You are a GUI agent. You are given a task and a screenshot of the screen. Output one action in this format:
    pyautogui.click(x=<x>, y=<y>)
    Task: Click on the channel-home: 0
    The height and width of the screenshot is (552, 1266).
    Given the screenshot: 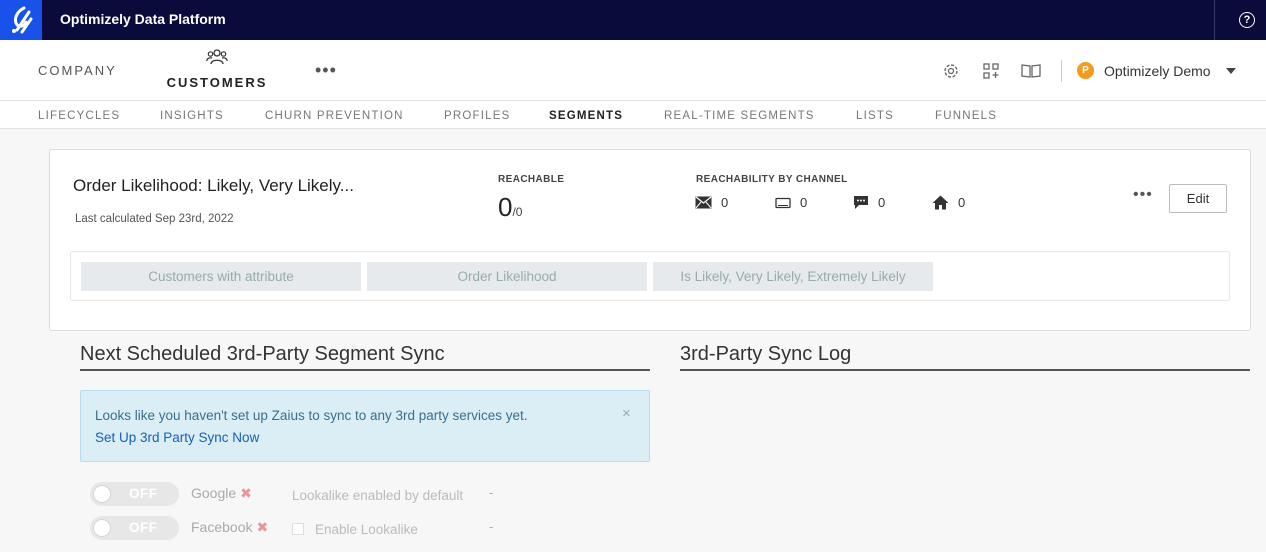 What is the action you would take?
    pyautogui.click(x=948, y=202)
    